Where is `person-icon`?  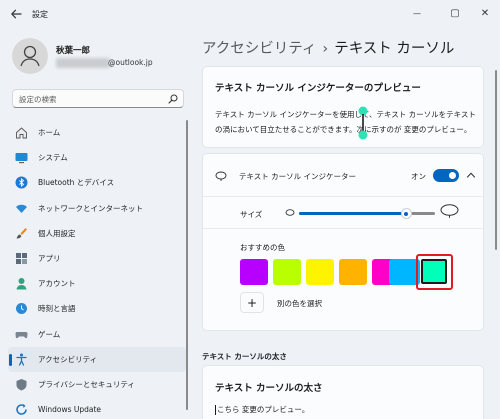 person-icon is located at coordinates (30, 56).